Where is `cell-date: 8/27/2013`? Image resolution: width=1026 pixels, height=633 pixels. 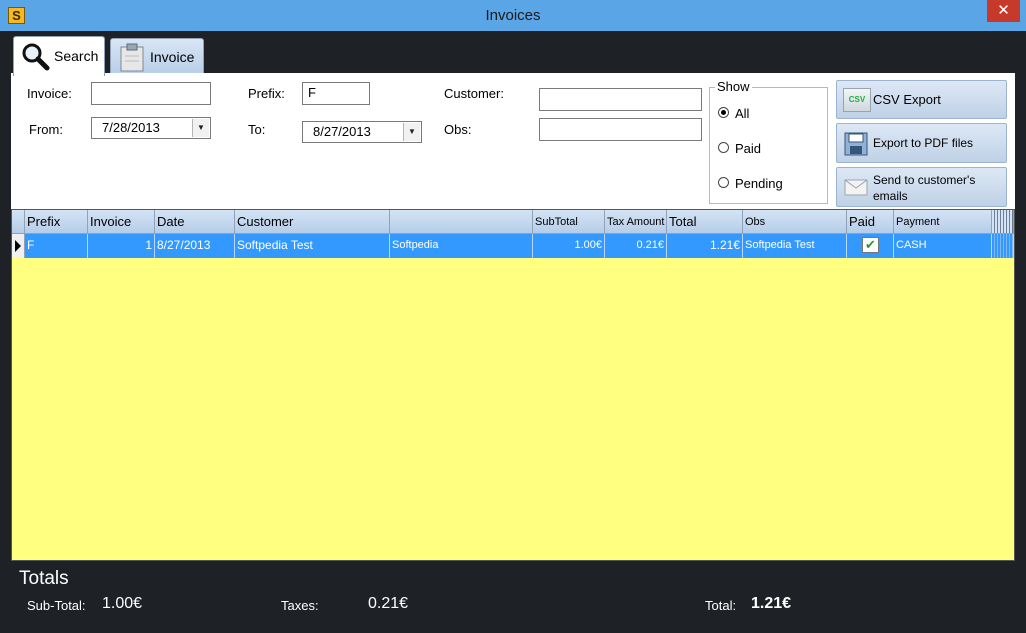
cell-date: 8/27/2013 is located at coordinates (195, 246).